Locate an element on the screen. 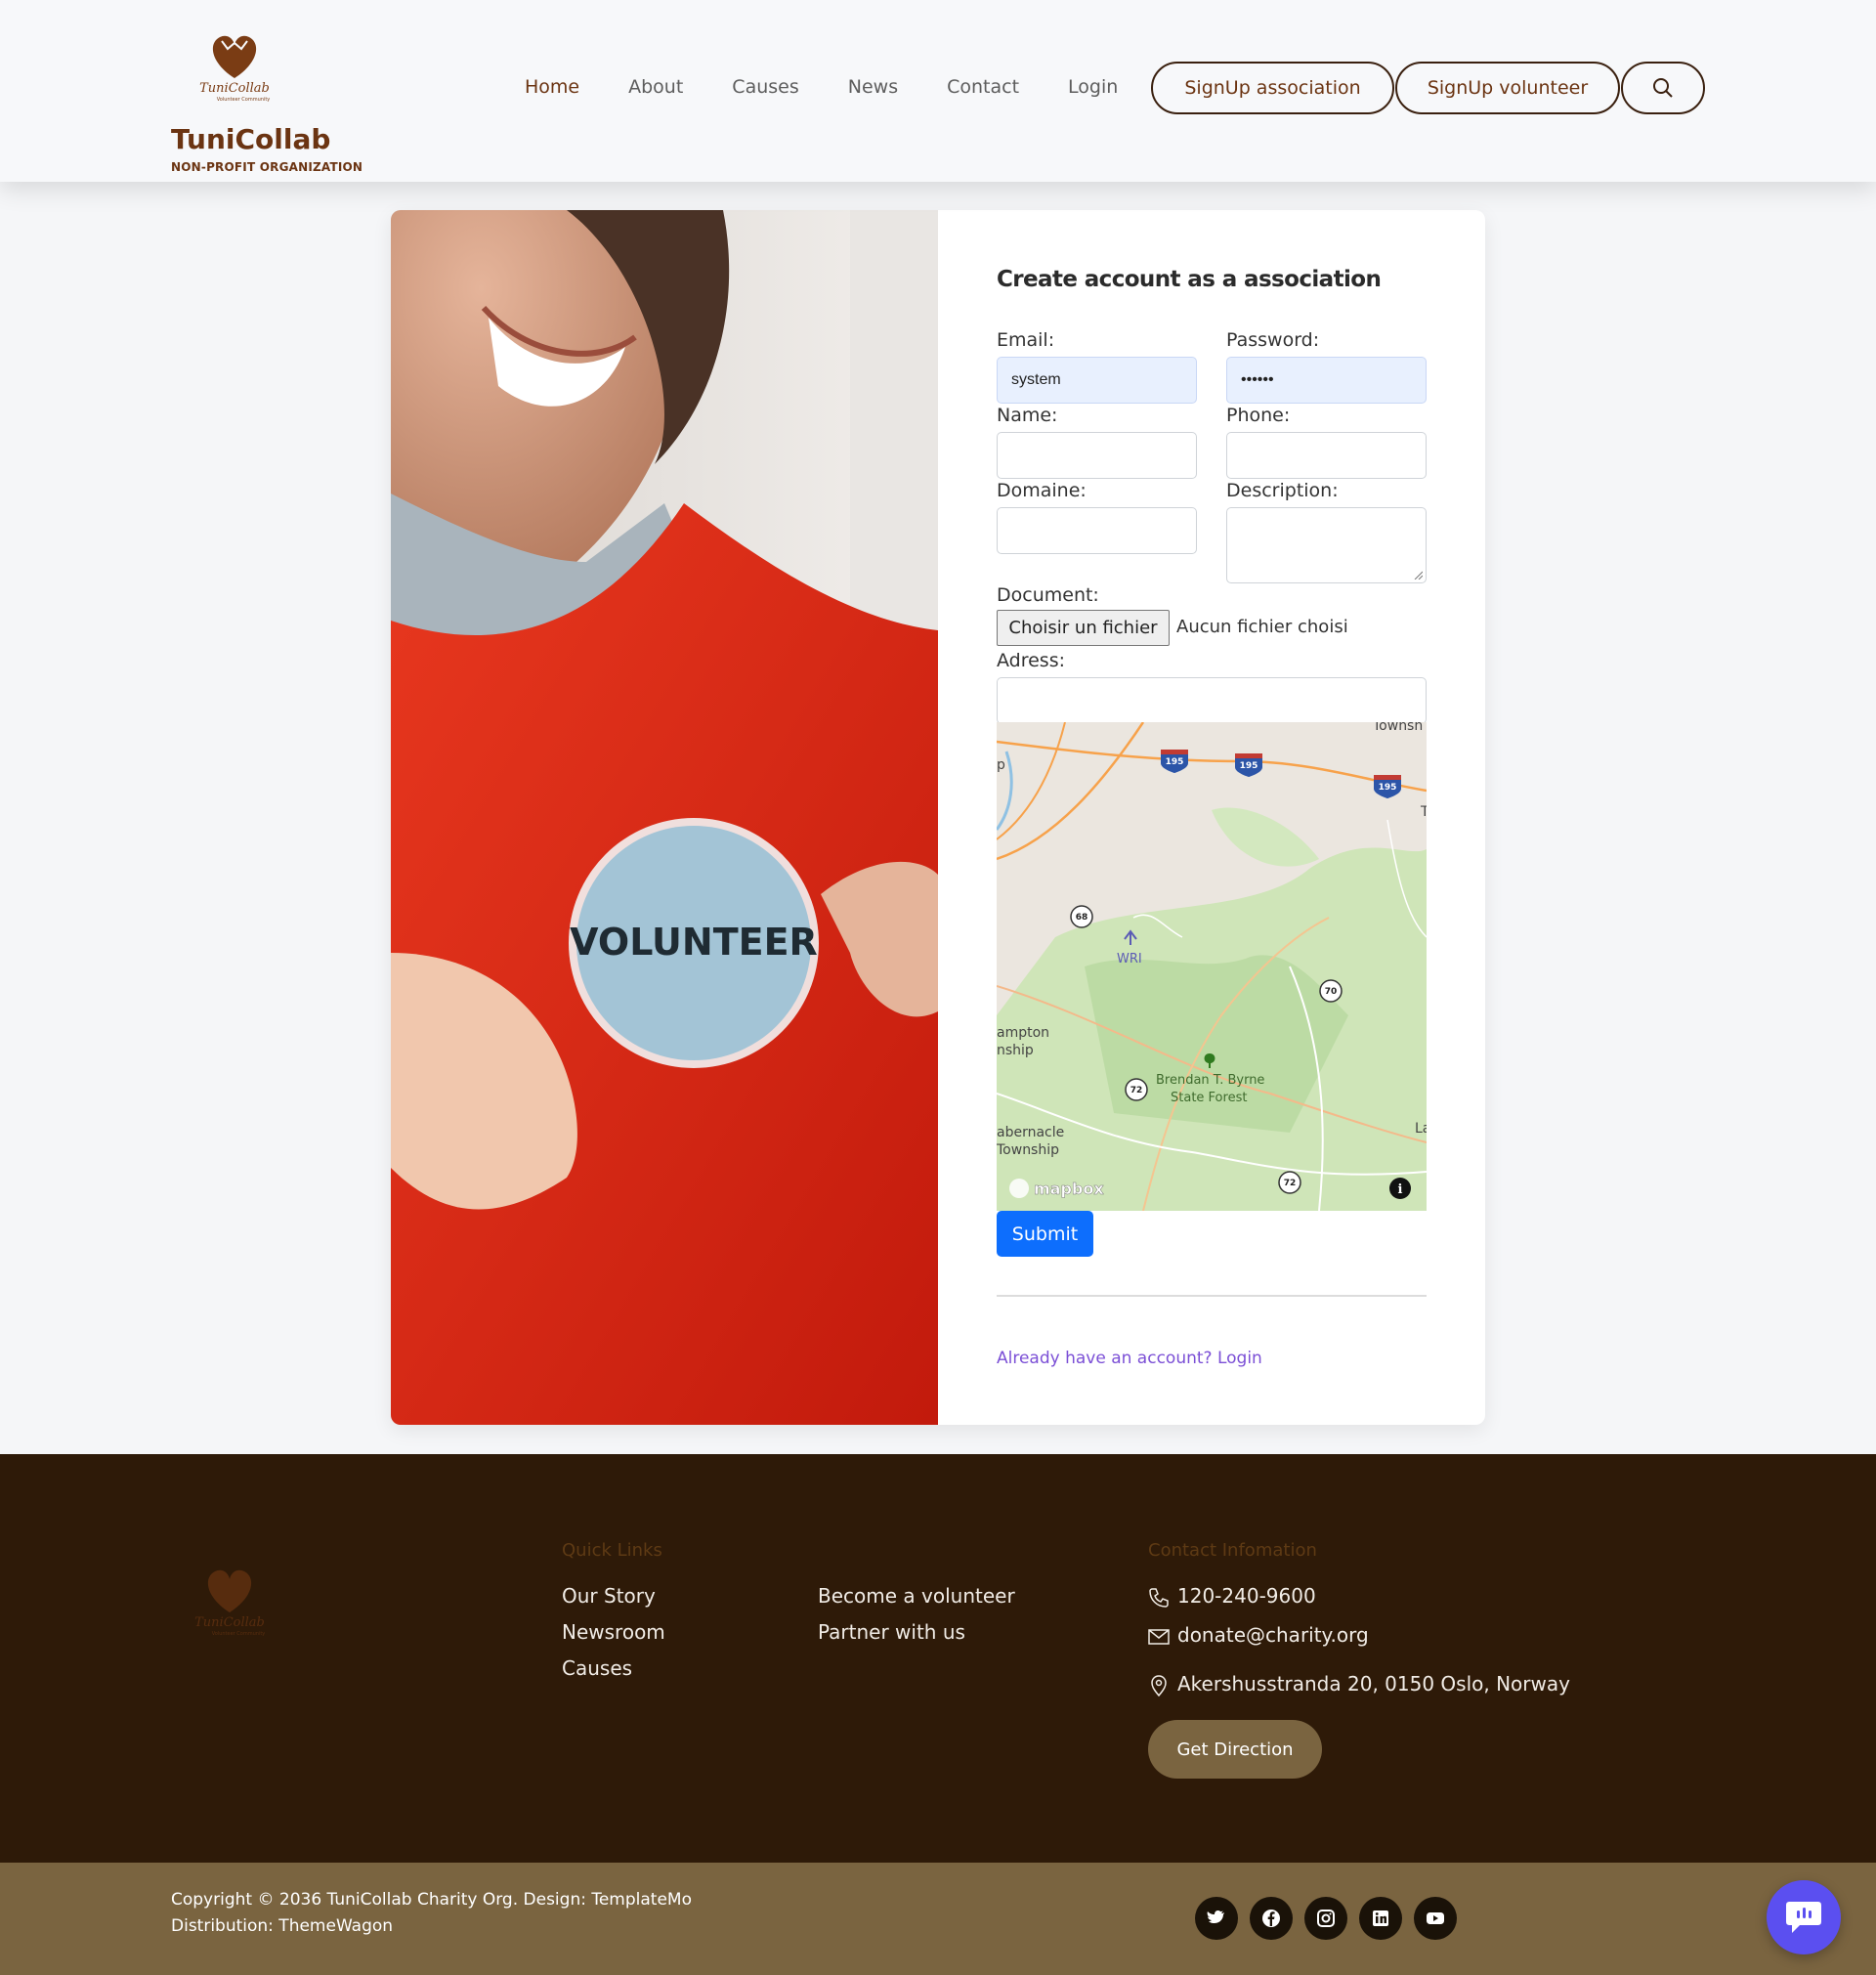 This screenshot has width=1876, height=1975. instagram-link is located at coordinates (1325, 1919).